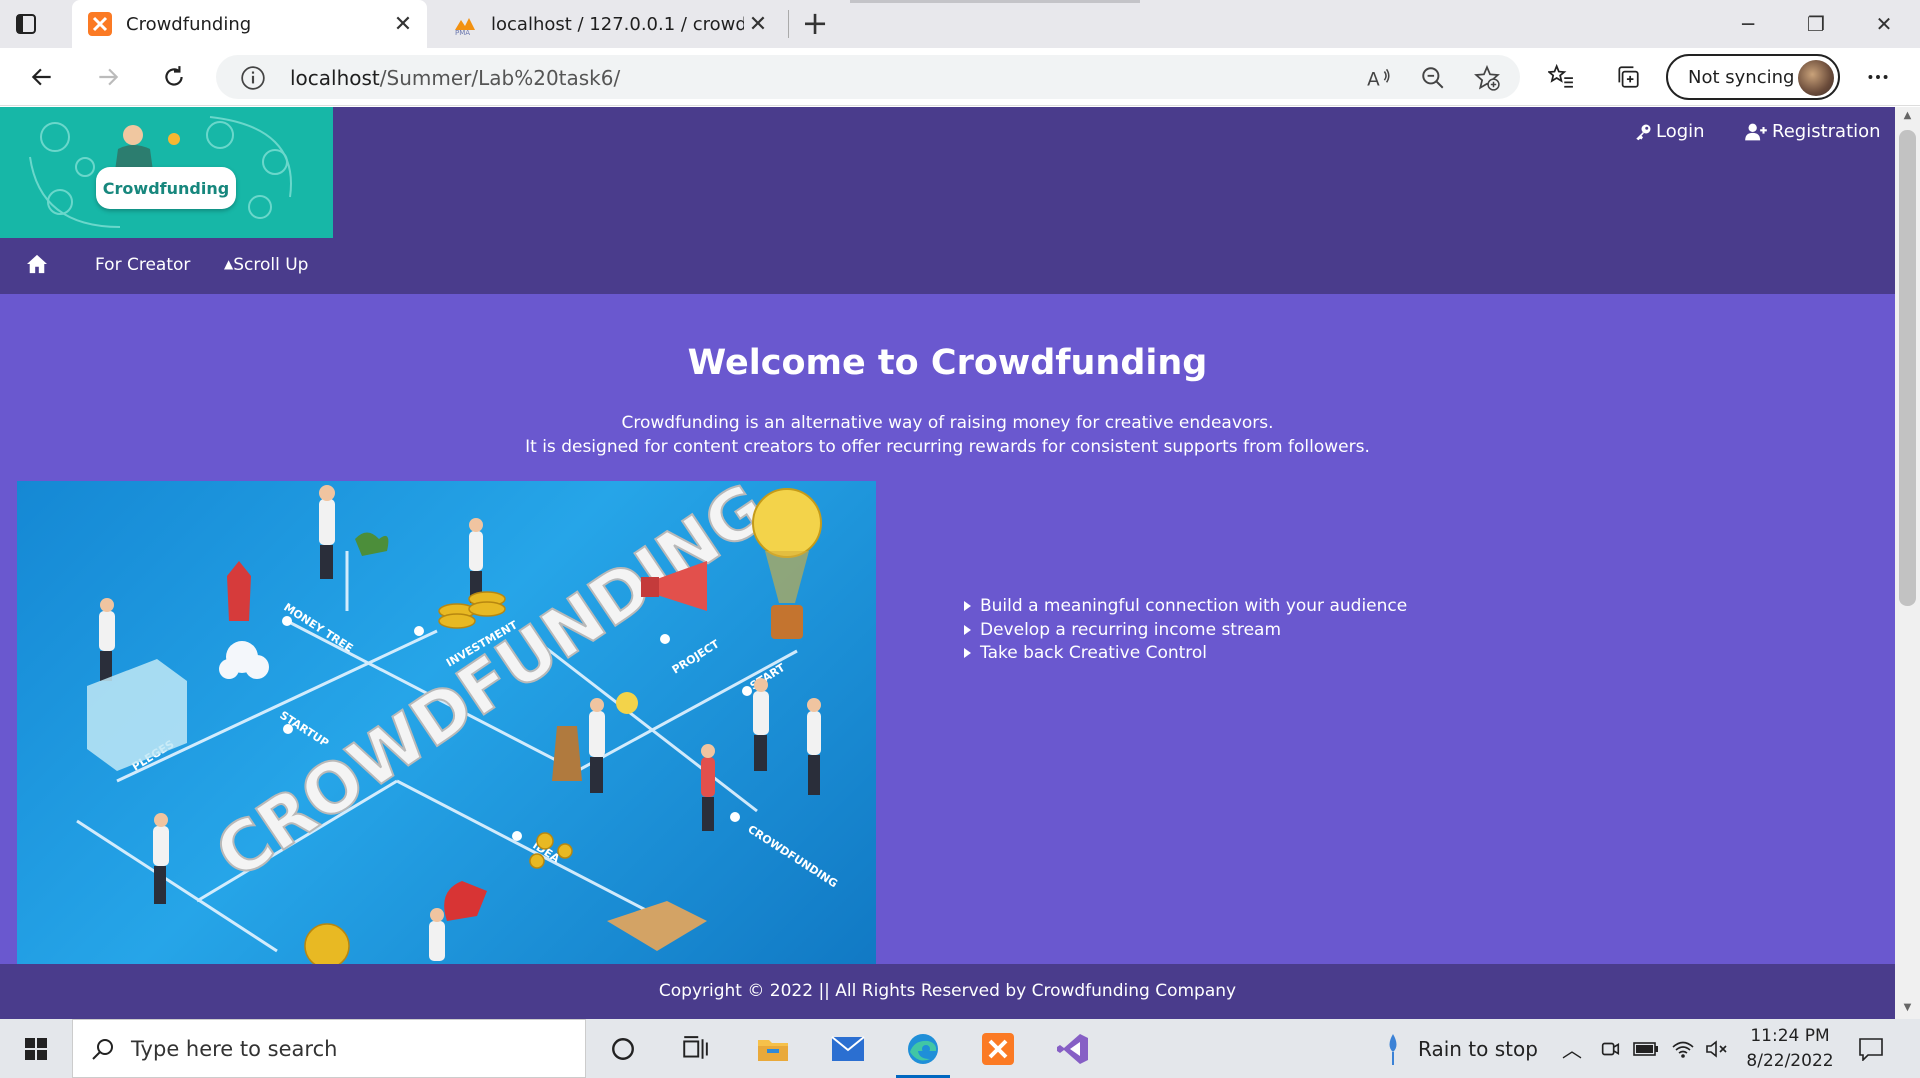  I want to click on zoom-out-icon, so click(1433, 78).